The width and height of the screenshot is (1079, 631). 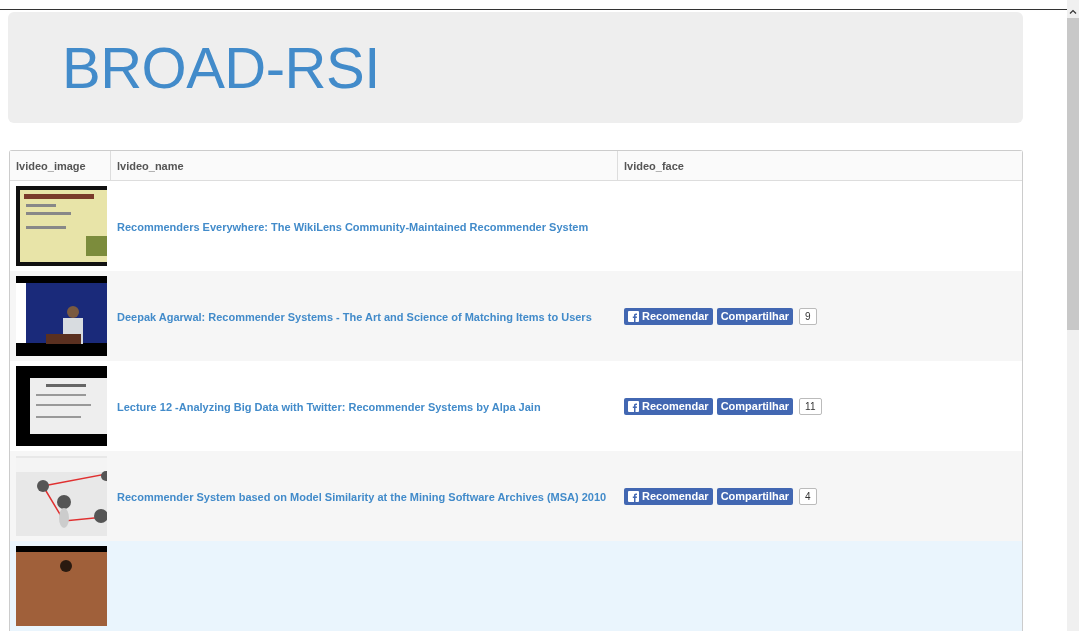 I want to click on video-link: Deepak Agarwal: Recommender Systems - The Art and Science of Matching Items to Users, so click(x=351, y=317).